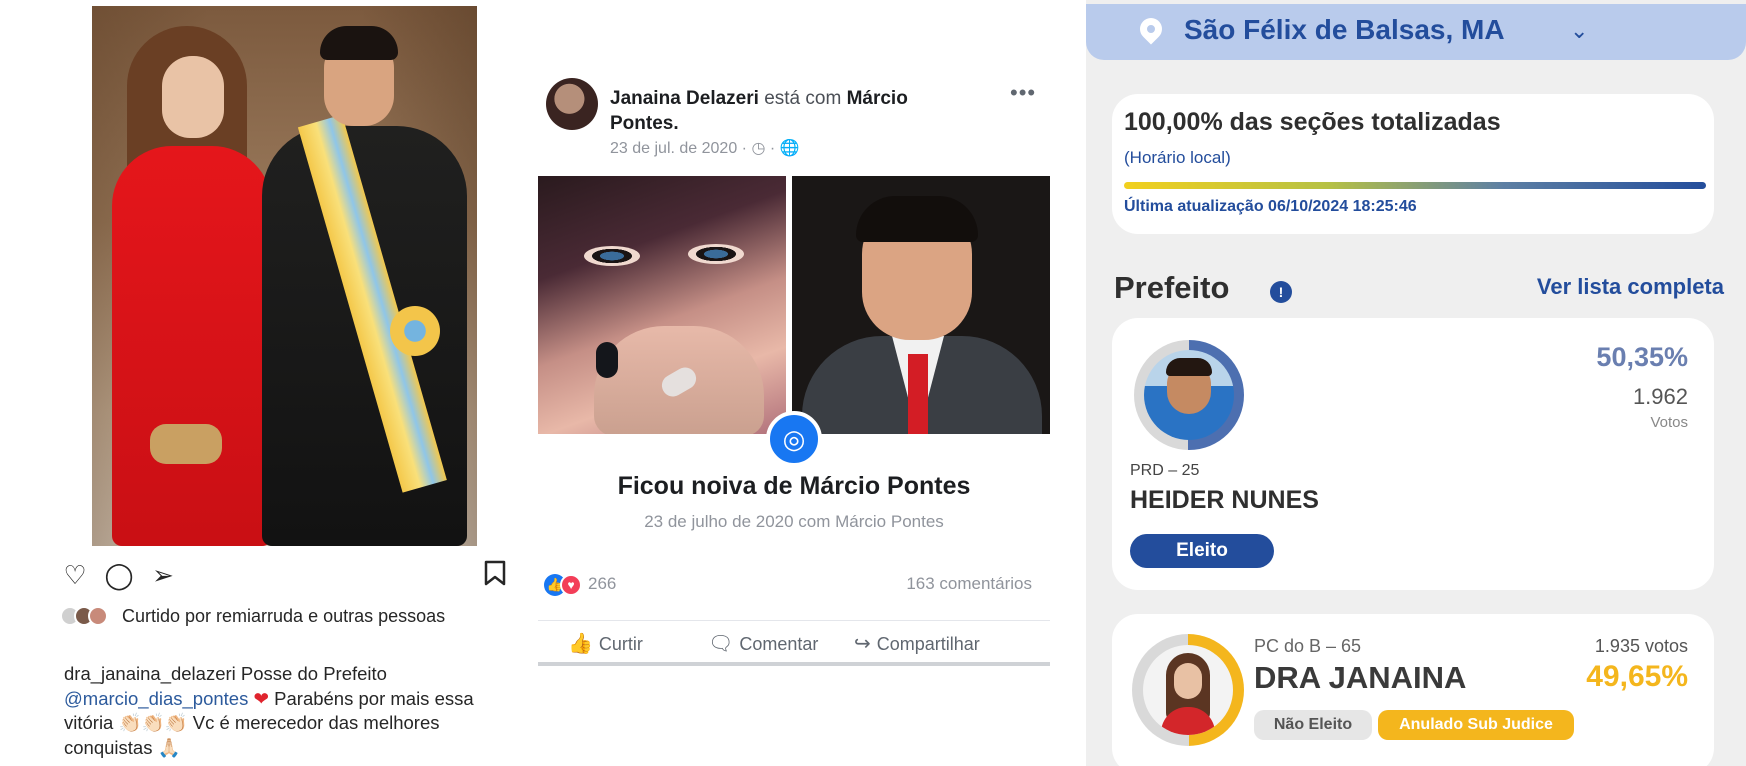  I want to click on candidate-percent: 49,65%, so click(1637, 676).